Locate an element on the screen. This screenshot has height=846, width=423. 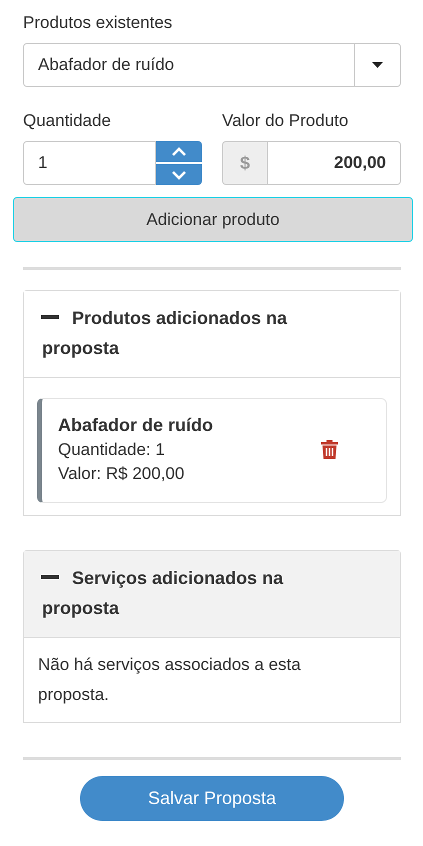
caret-icon is located at coordinates (377, 65).